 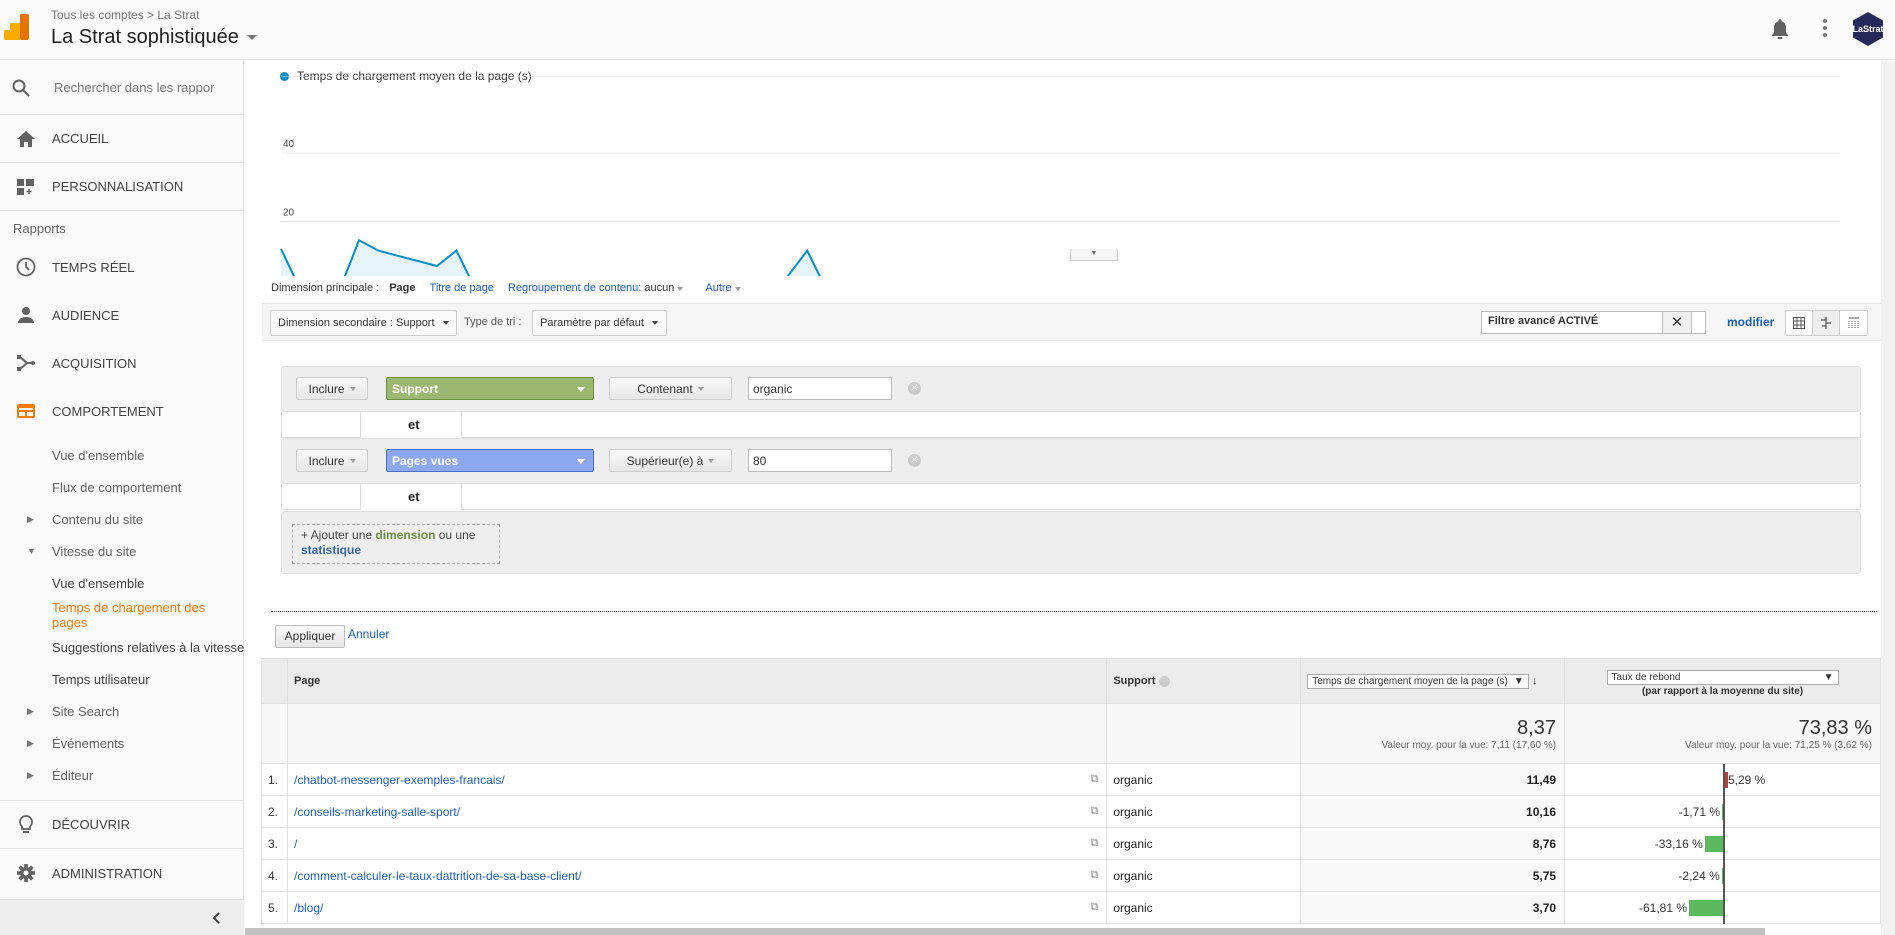 What do you see at coordinates (121, 519) in the screenshot?
I see `sidebar-subitem-site-content: ▶ Contenu du site` at bounding box center [121, 519].